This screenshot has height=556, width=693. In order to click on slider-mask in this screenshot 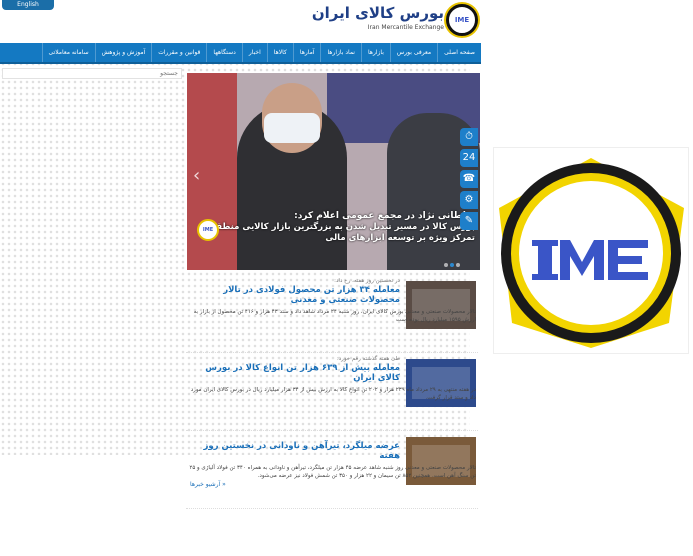, I will do `click(292, 128)`.